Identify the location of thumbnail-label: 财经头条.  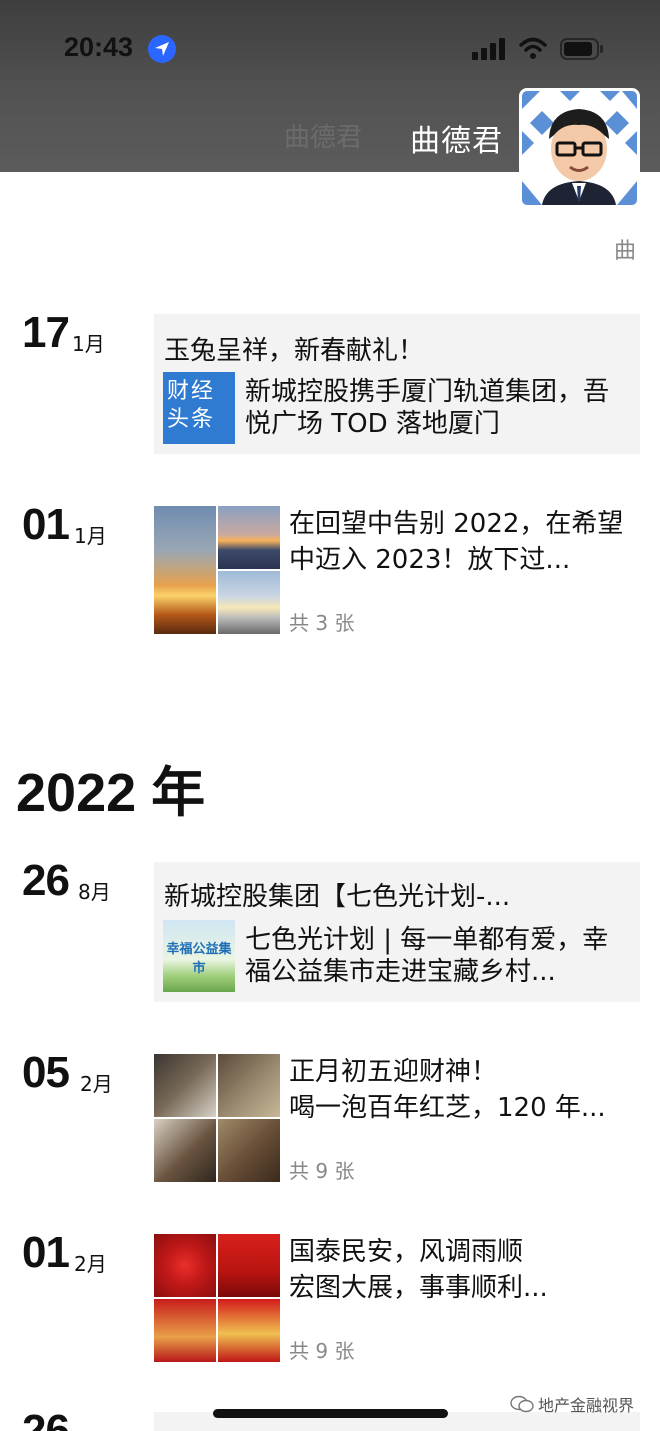
(191, 405).